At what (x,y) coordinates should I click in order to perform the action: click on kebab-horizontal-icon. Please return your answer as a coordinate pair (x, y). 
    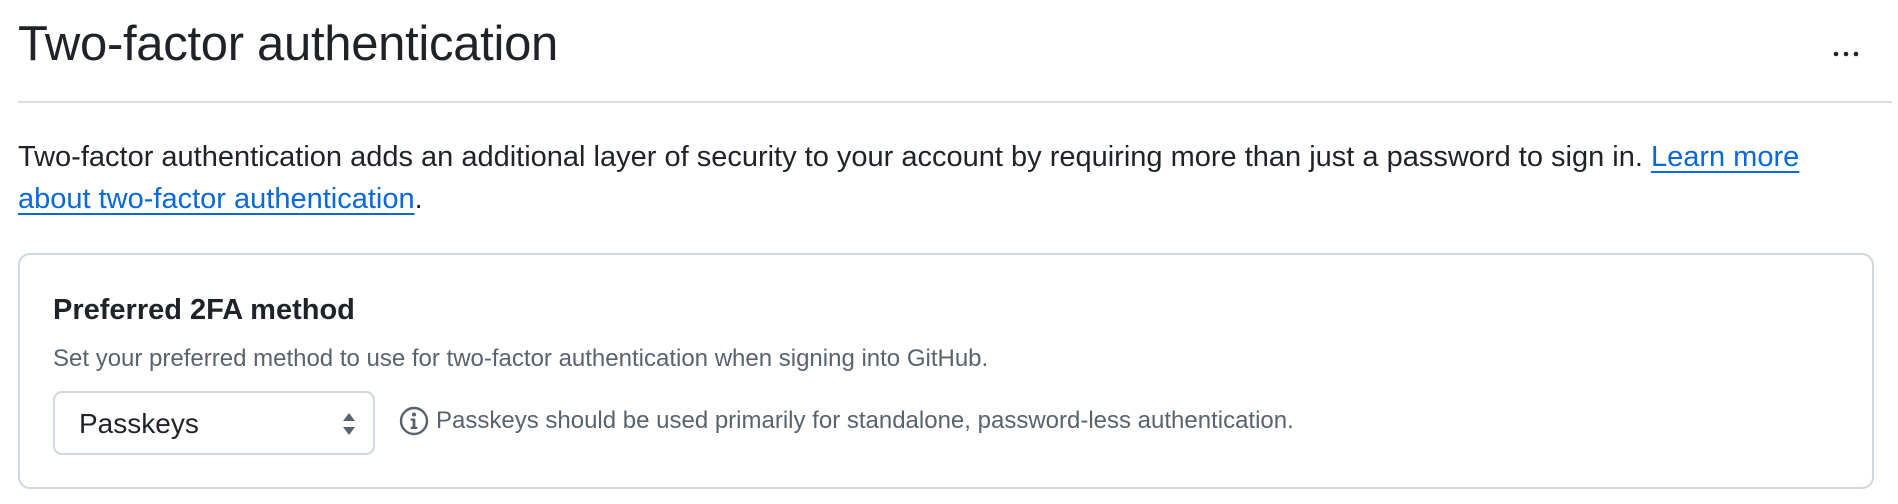
    Looking at the image, I should click on (1846, 54).